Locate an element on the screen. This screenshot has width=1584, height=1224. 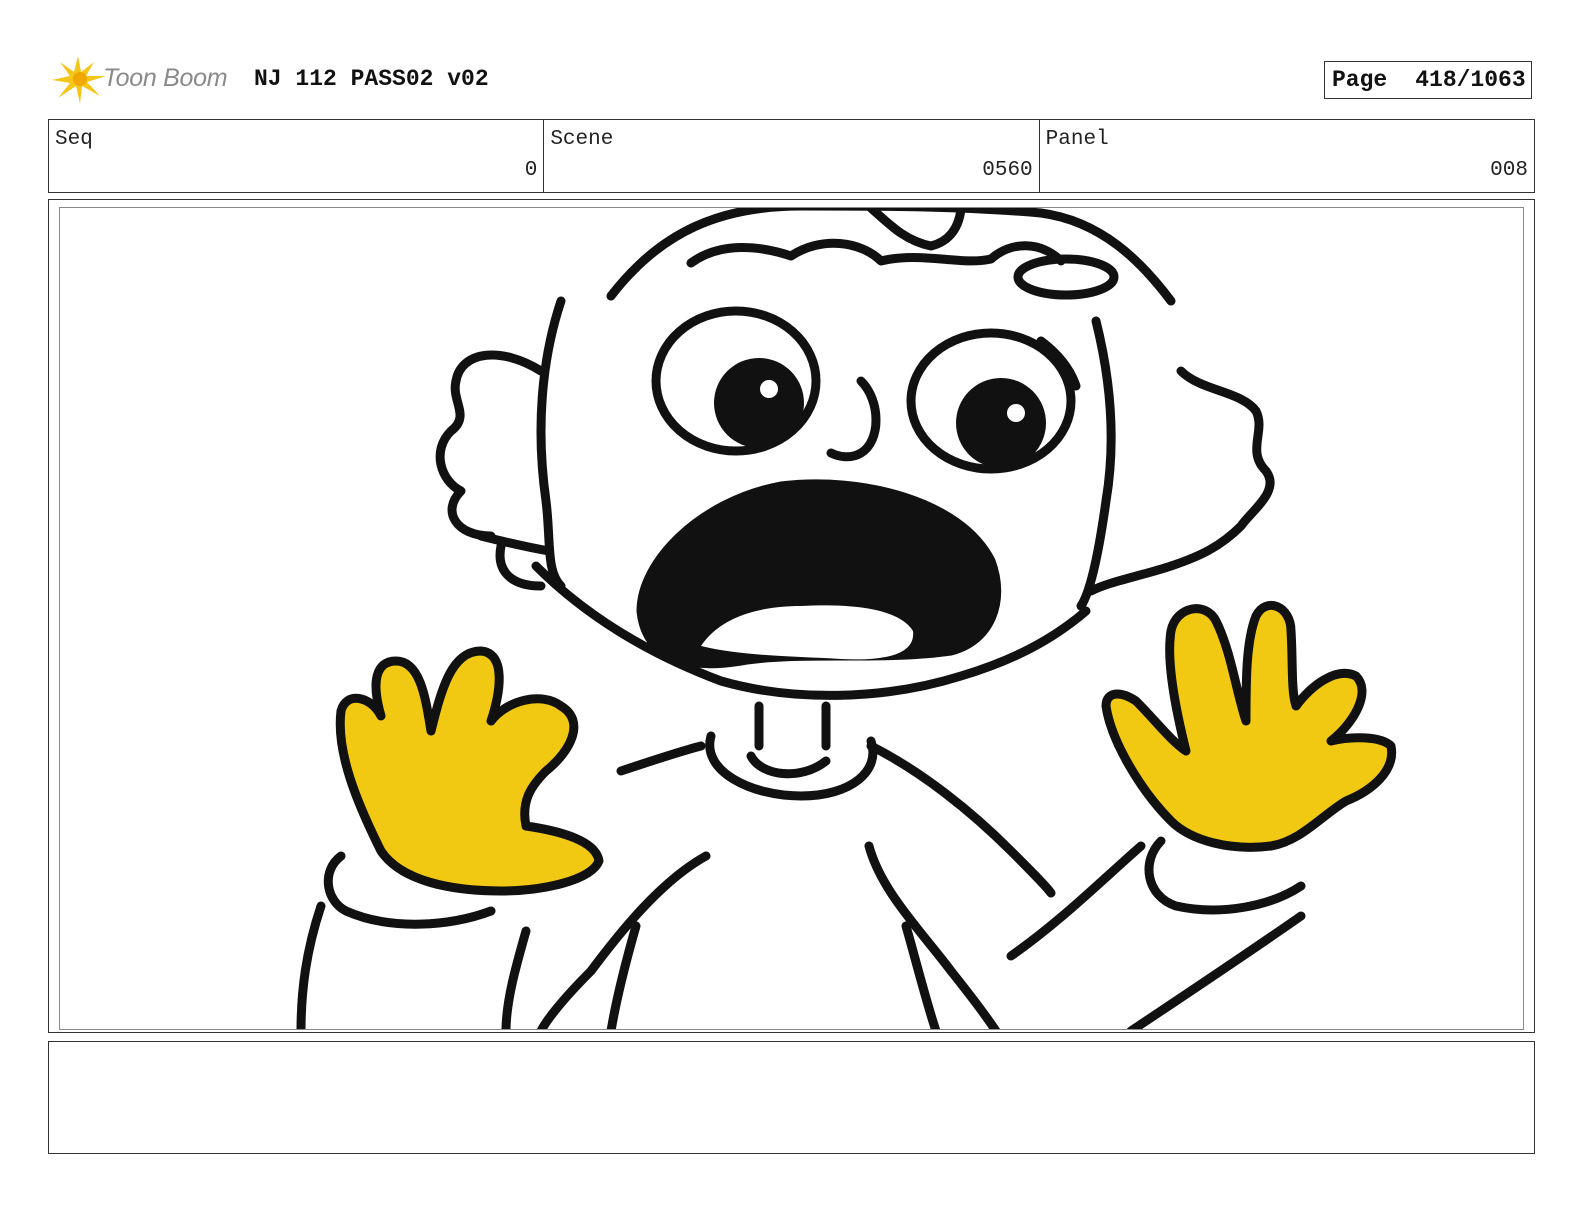
sleeve-left-inner is located at coordinates (516, 977).